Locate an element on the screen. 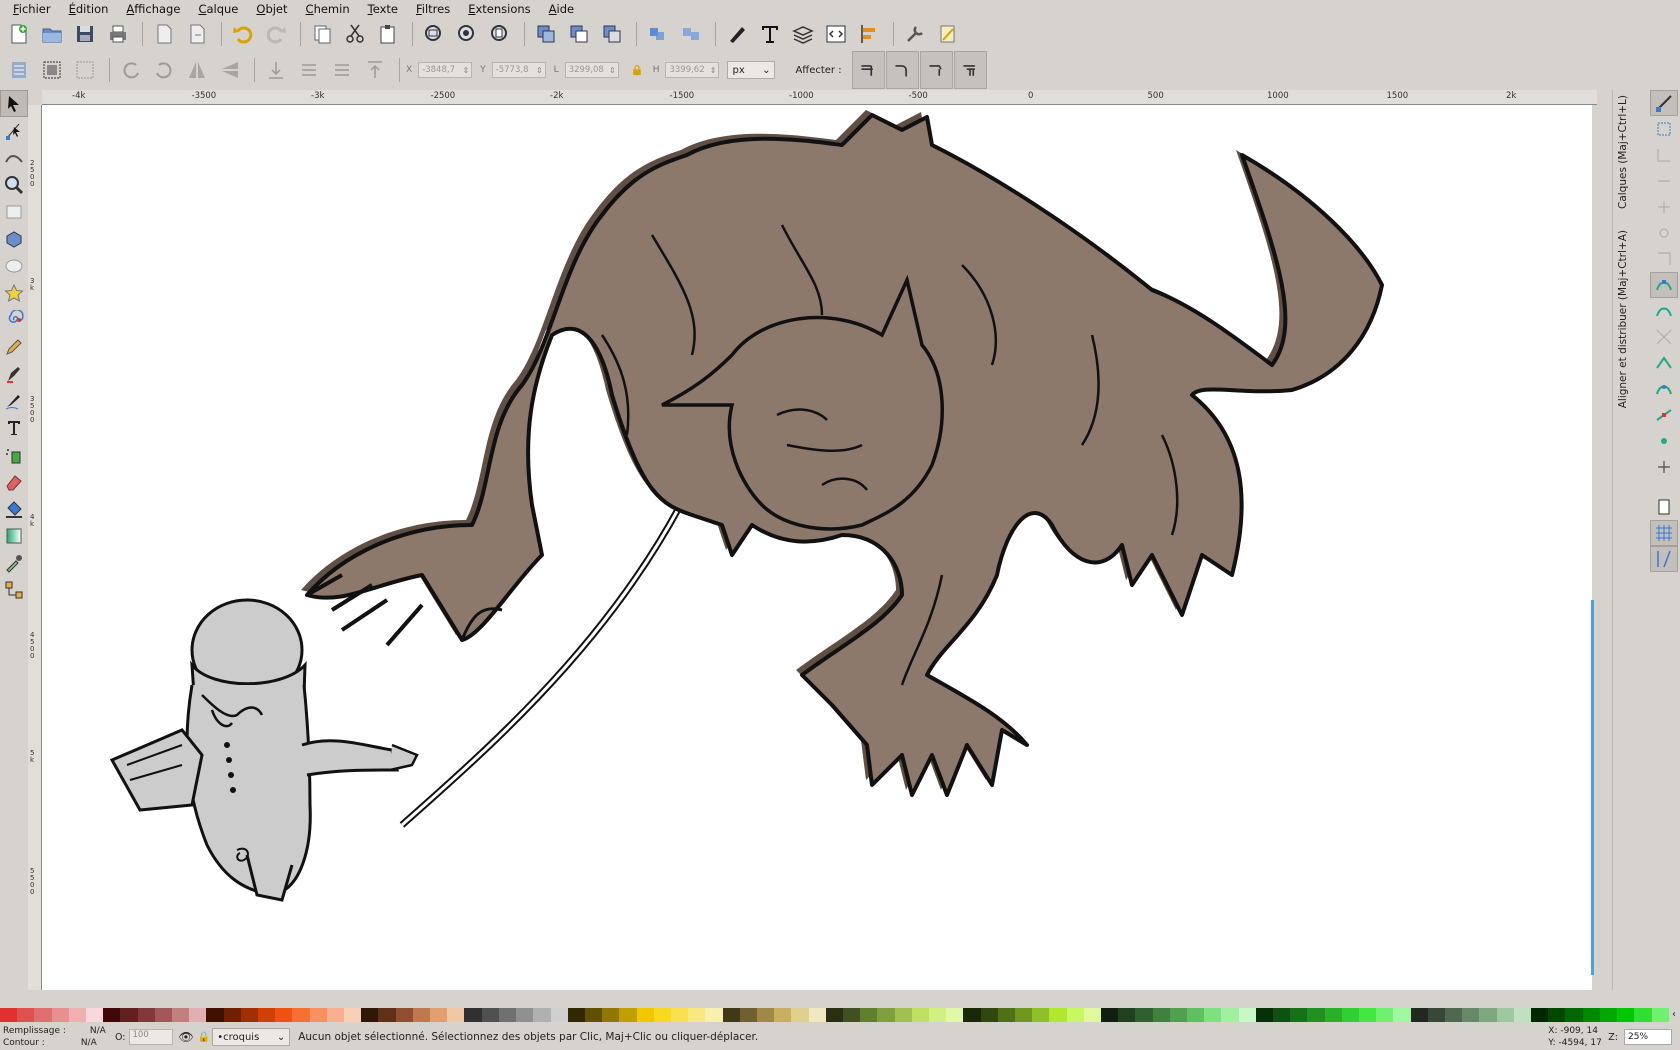 The height and width of the screenshot is (1050, 1680). duplicate-button is located at coordinates (546, 34).